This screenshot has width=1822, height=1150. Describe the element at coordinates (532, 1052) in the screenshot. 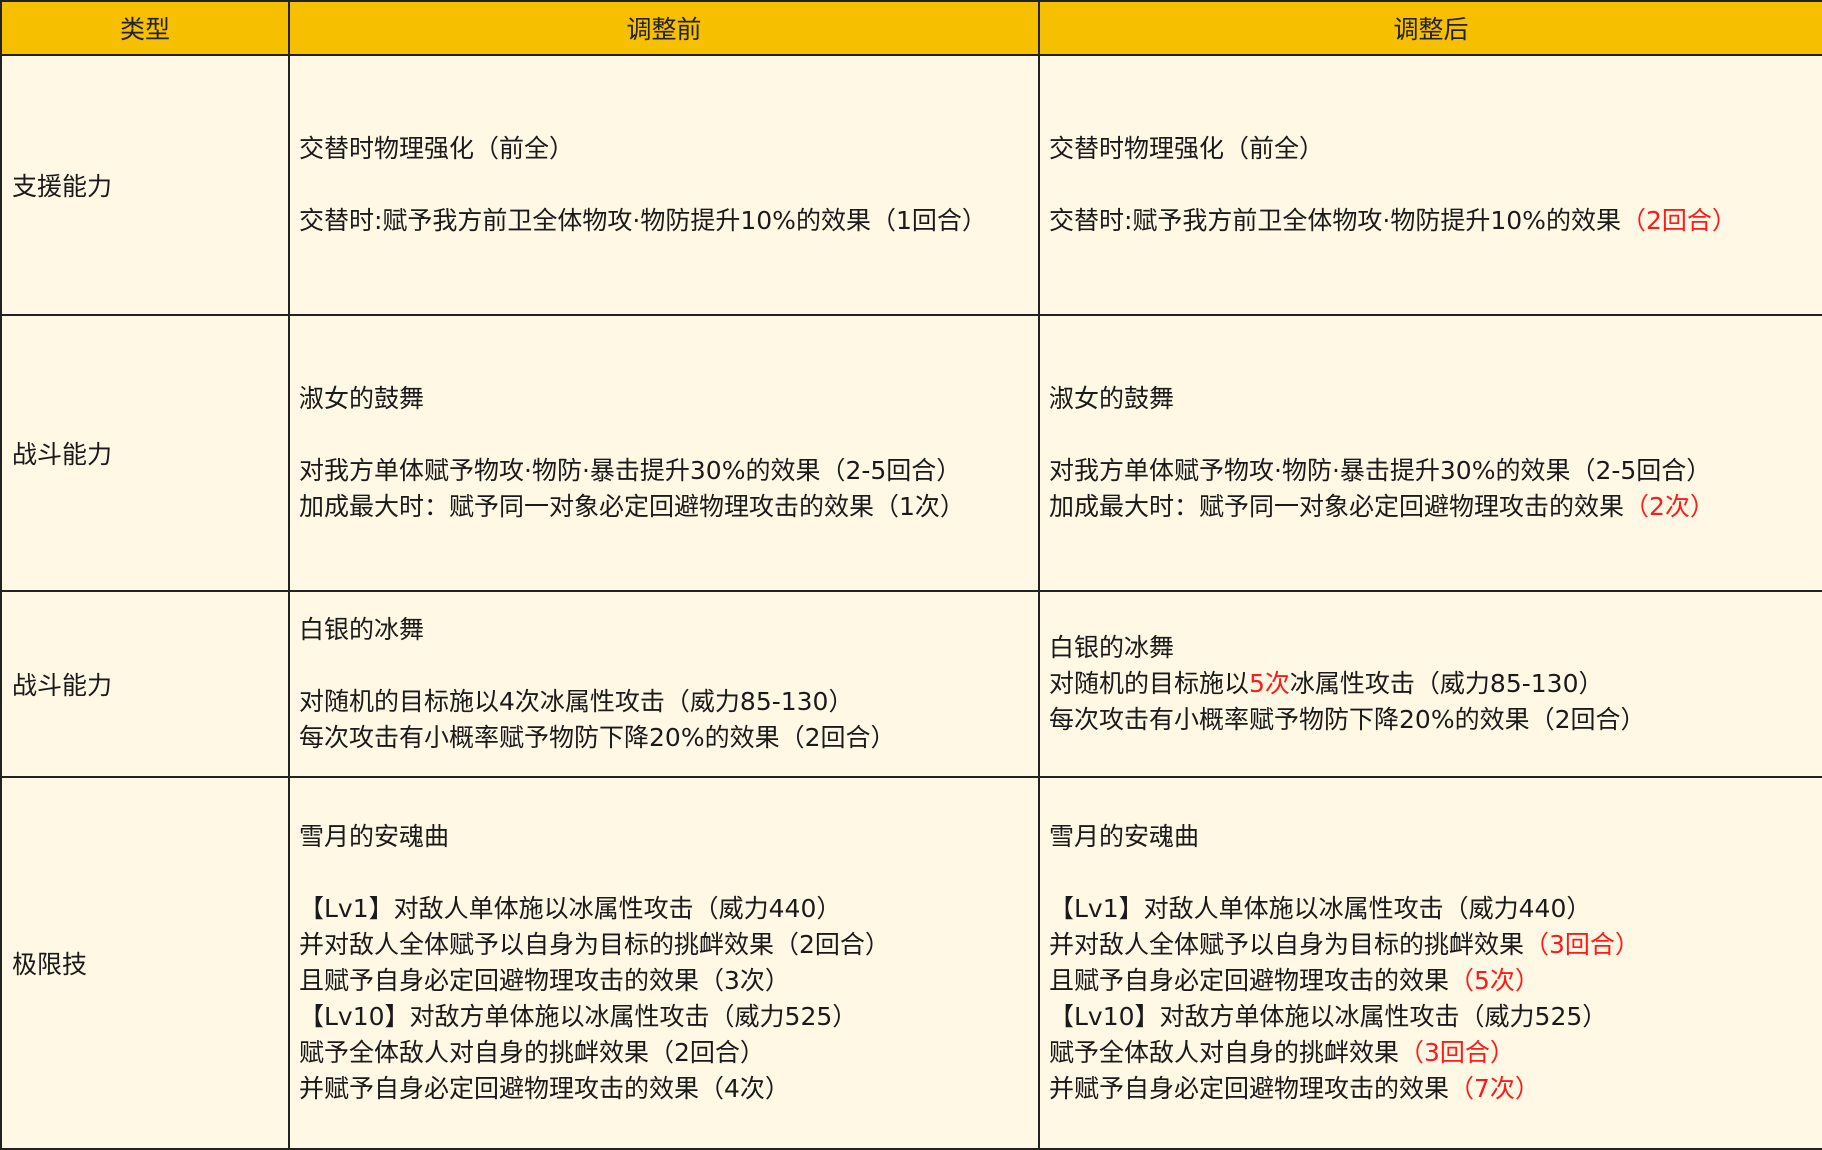

I see `skill-line: 赋予全体敌人对自身的挑衅效果（2回合）` at that location.